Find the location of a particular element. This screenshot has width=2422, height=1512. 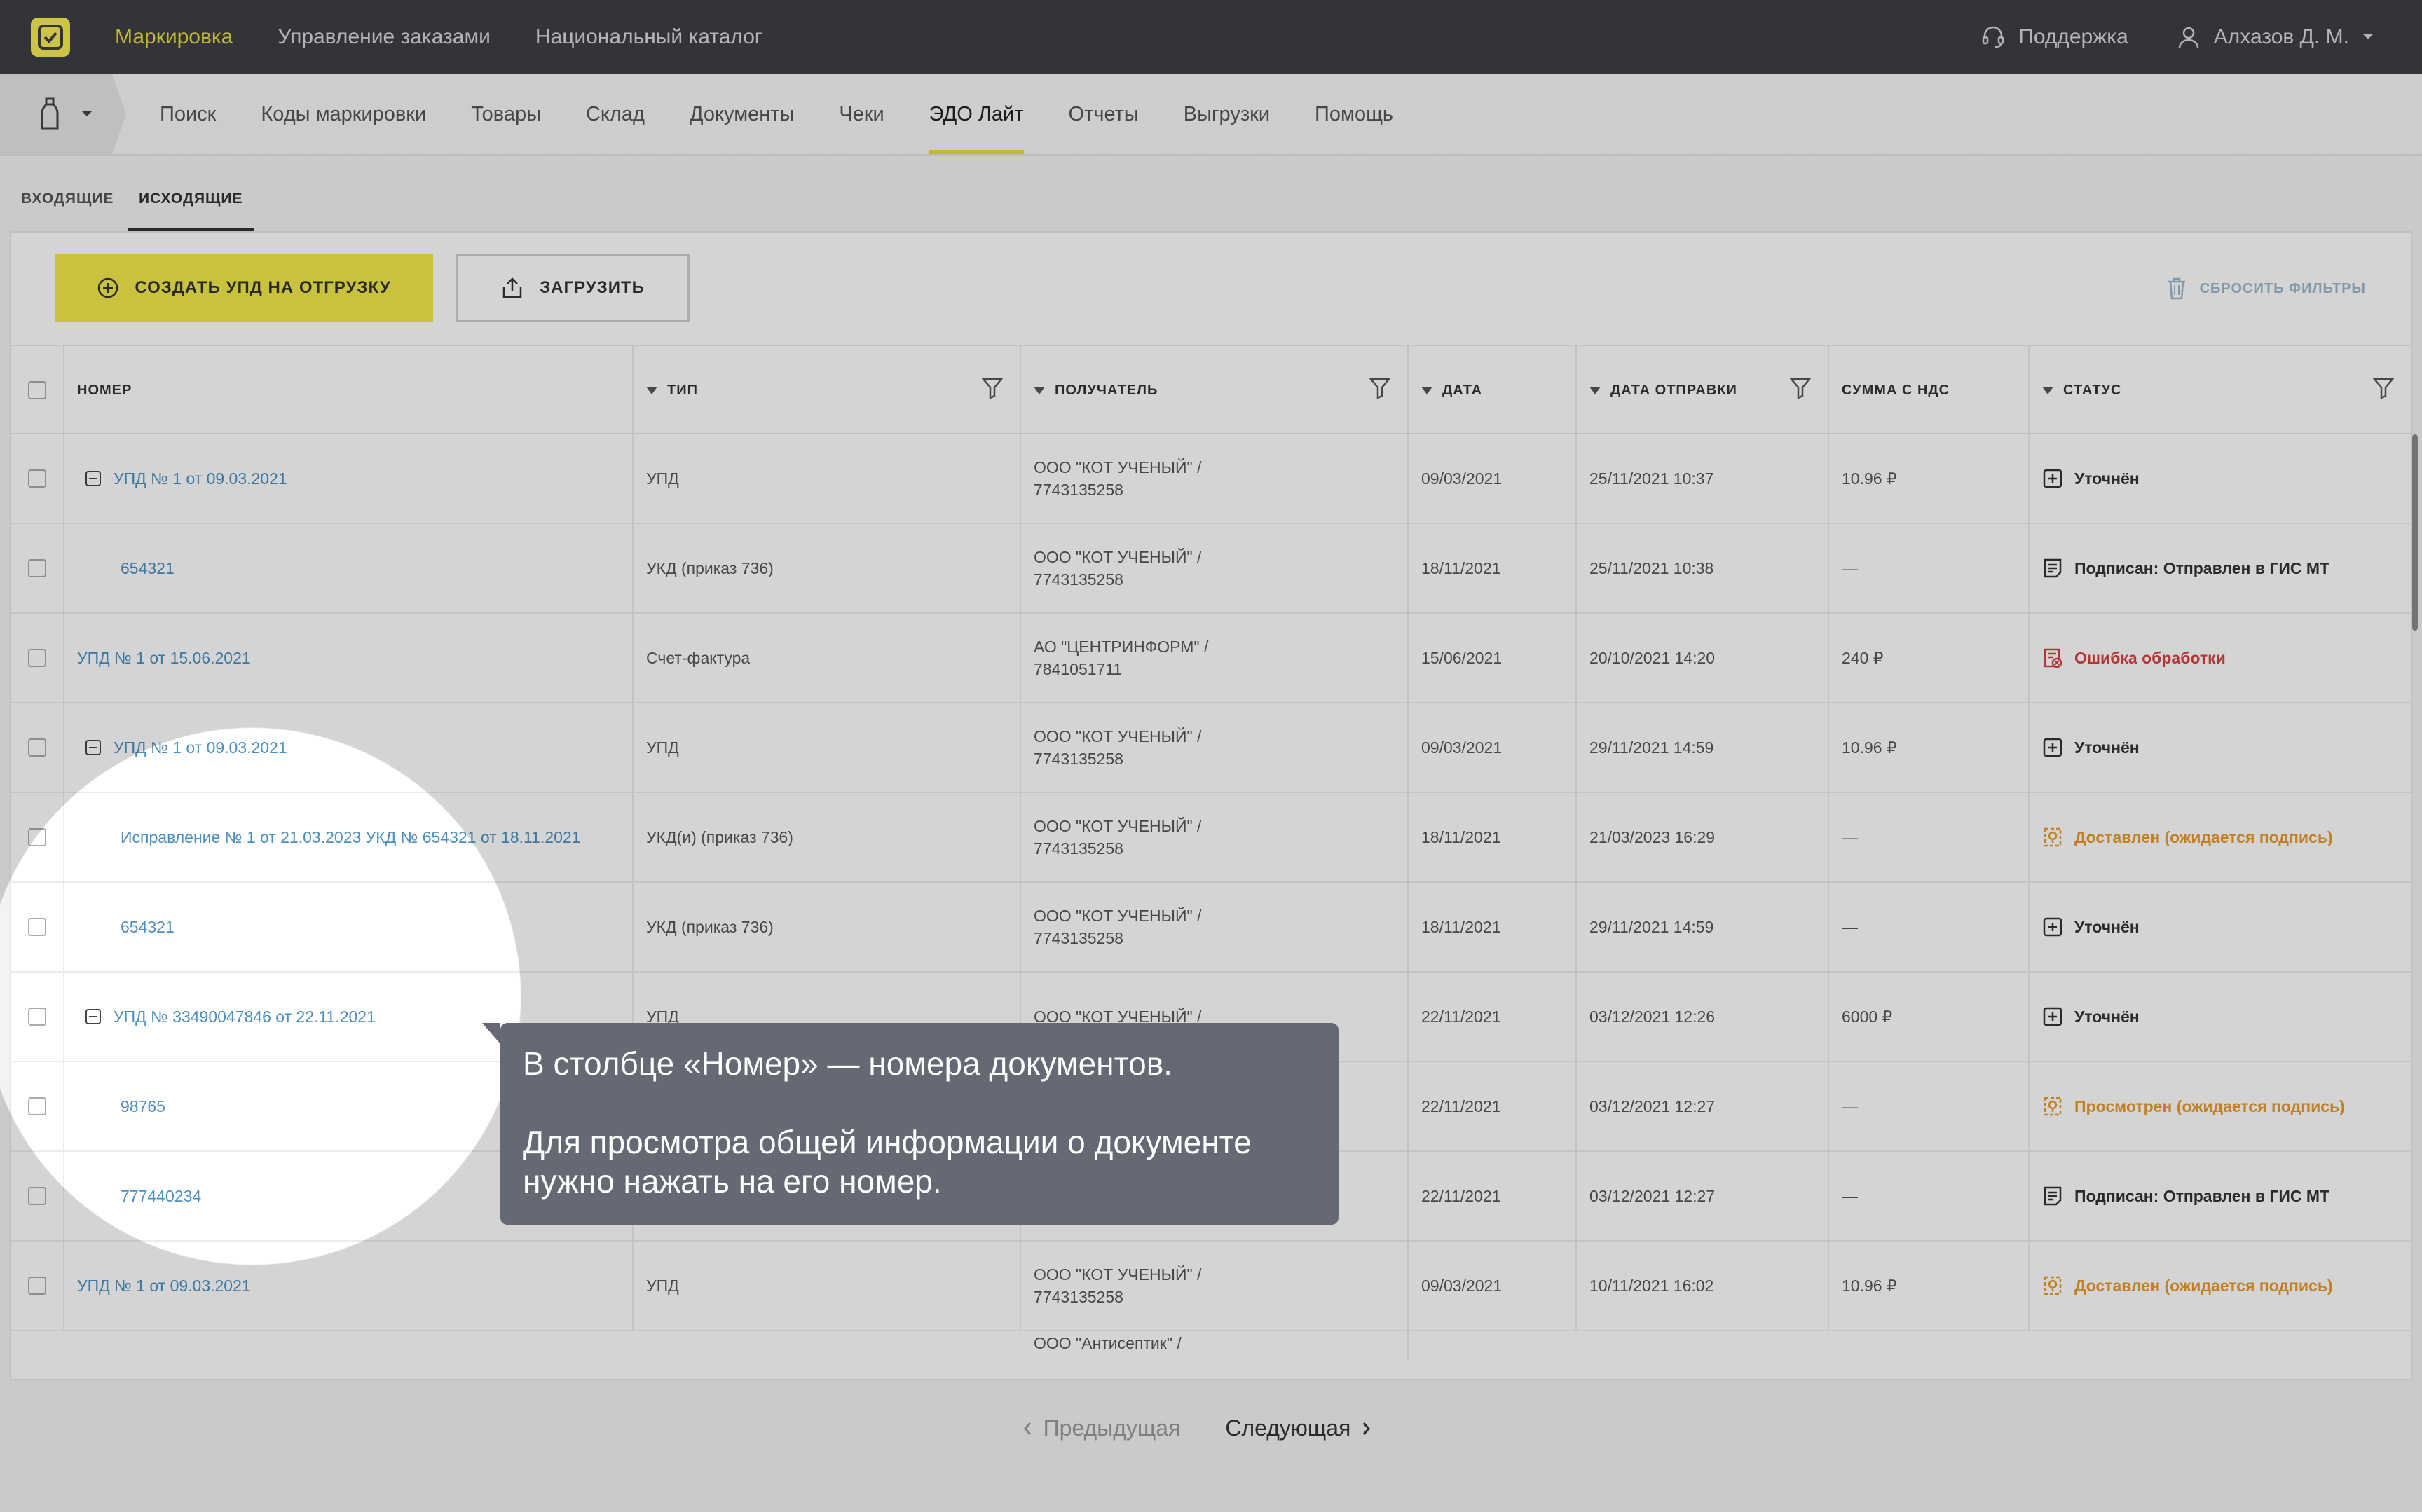

column-sum: СУММА С НДС is located at coordinates (1930, 390).